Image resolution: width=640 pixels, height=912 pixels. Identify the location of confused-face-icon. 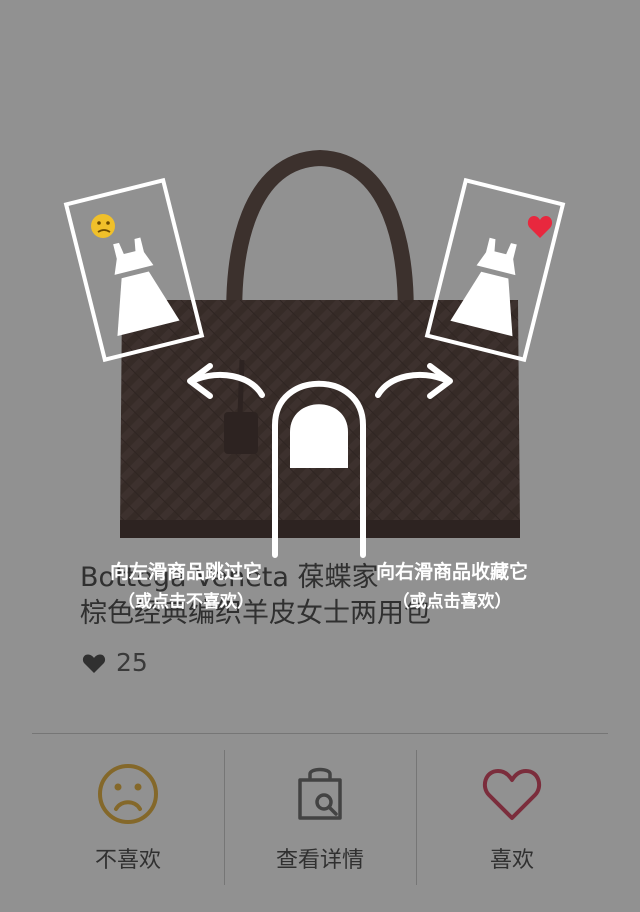
(103, 226).